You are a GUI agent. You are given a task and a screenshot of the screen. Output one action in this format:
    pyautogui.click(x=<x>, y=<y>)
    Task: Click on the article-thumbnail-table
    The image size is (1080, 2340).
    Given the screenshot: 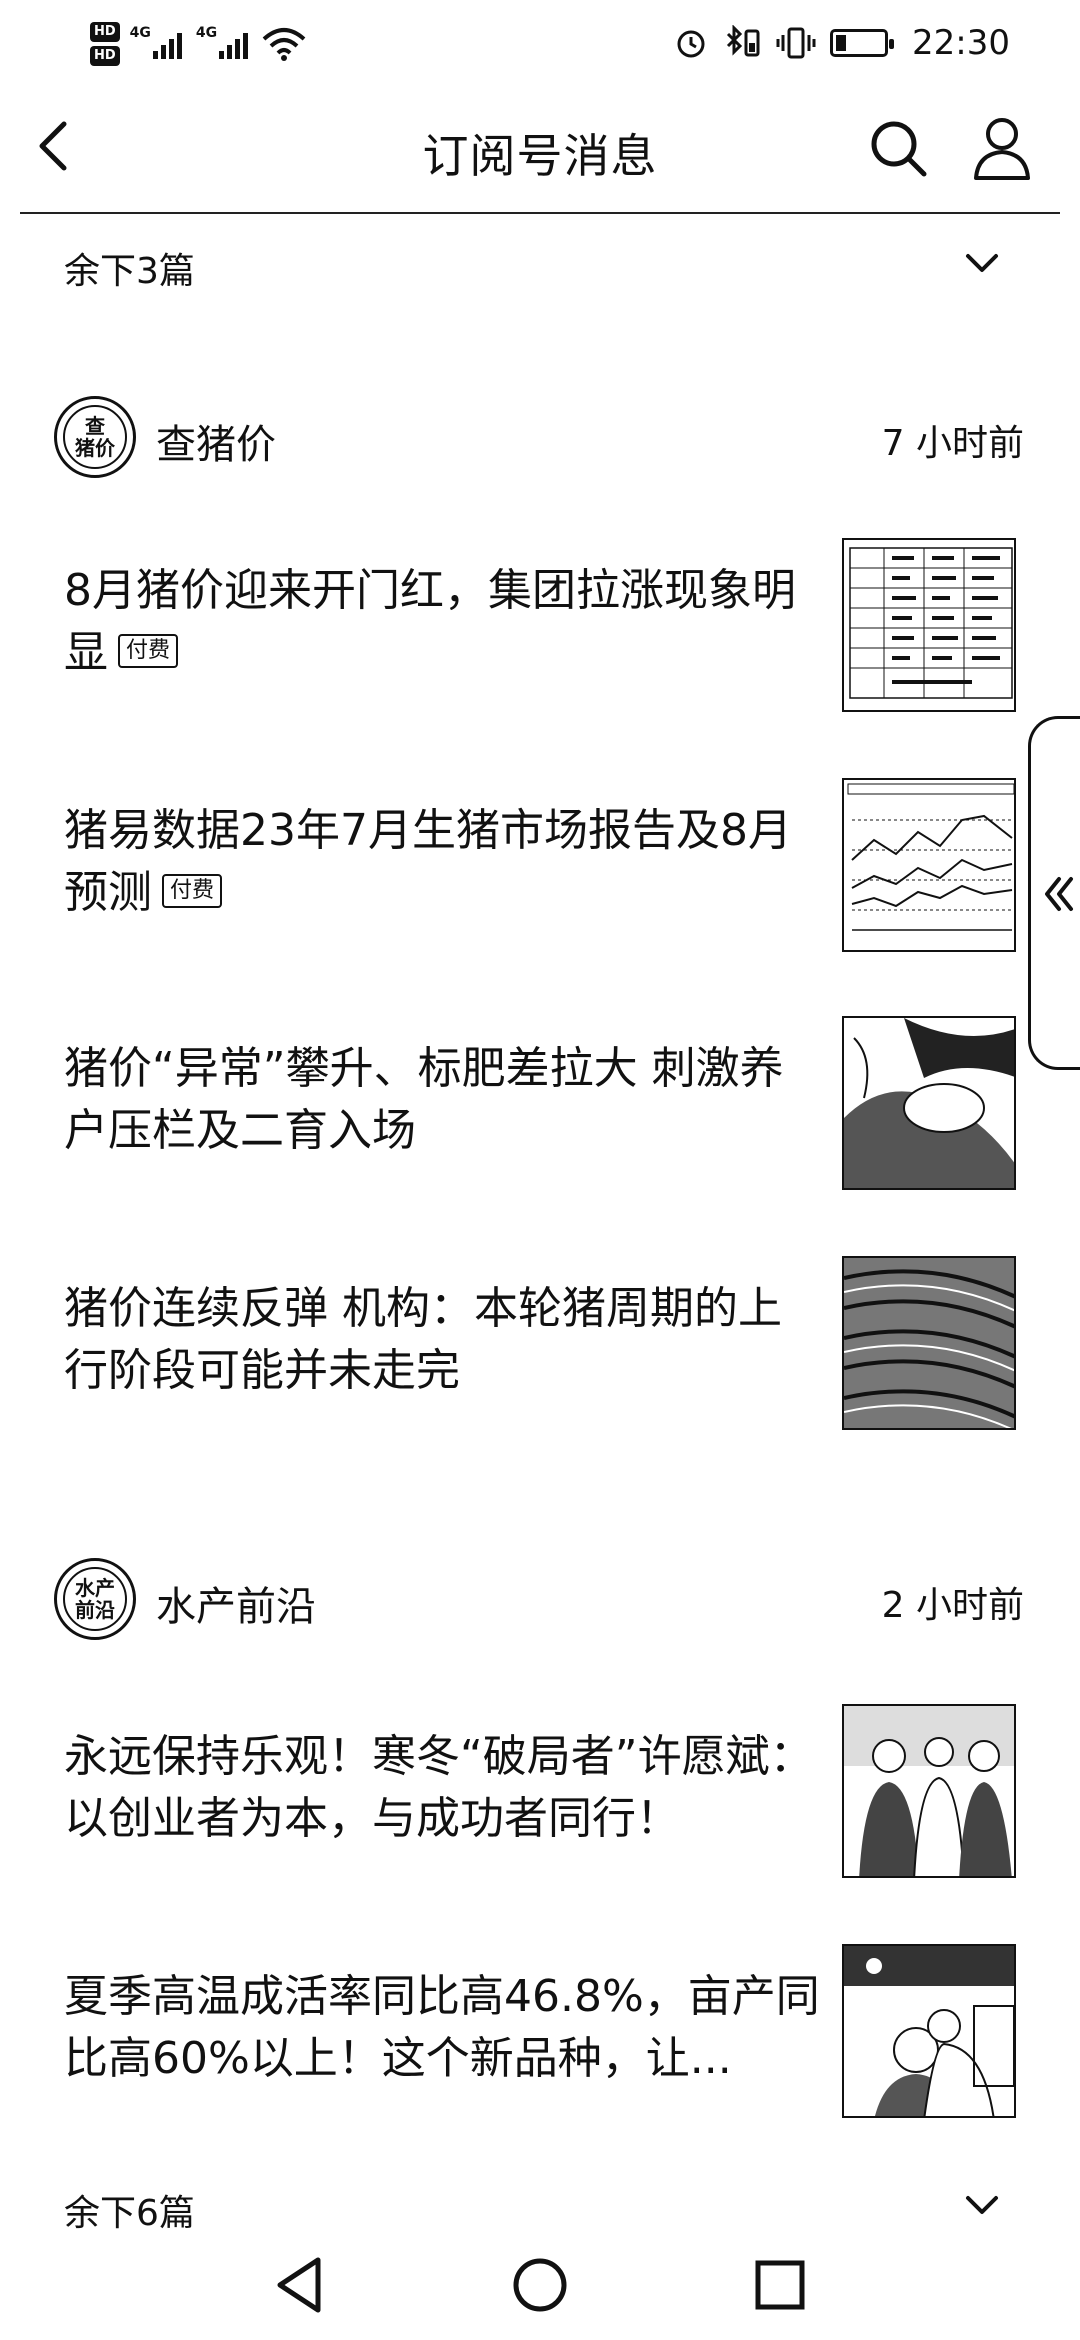 What is the action you would take?
    pyautogui.click(x=929, y=625)
    